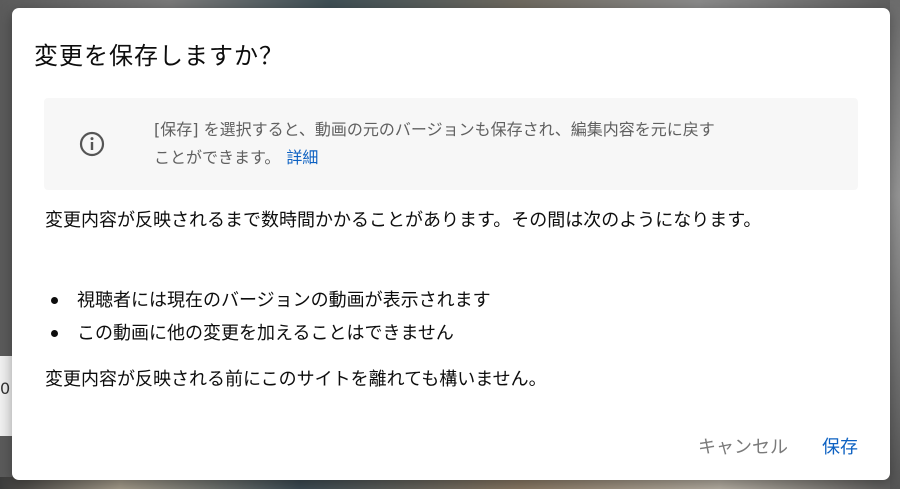  Describe the element at coordinates (271, 333) in the screenshot. I see `list-item: この動画に他の変更を加えることはできません` at that location.